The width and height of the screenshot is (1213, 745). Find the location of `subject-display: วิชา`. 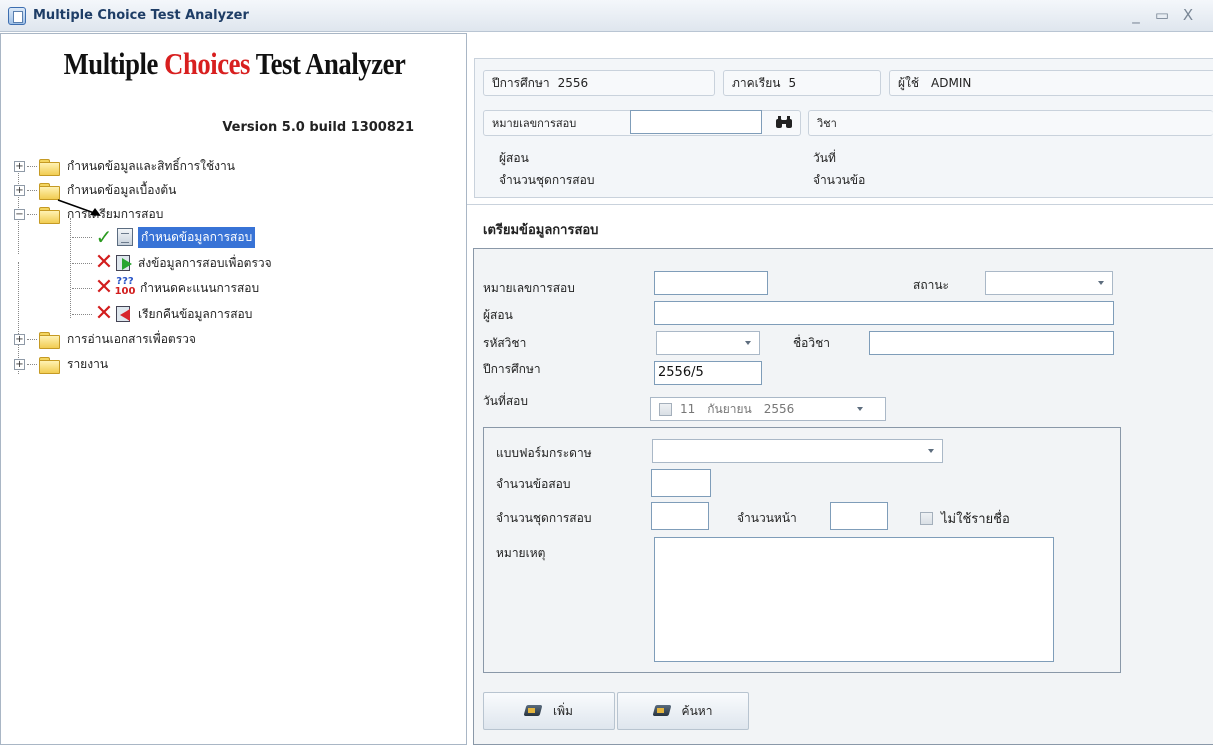

subject-display: วิชา is located at coordinates (1010, 123).